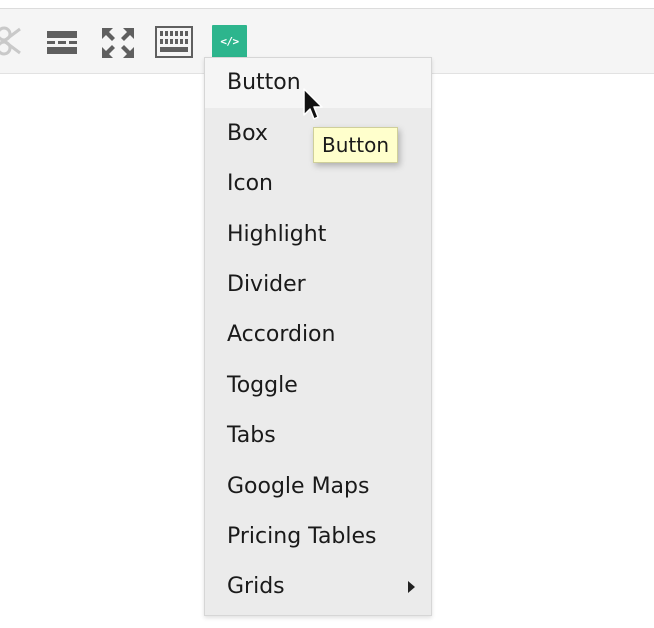 Image resolution: width=654 pixels, height=628 pixels. Describe the element at coordinates (251, 435) in the screenshot. I see `menu-item-label: Tabs` at that location.